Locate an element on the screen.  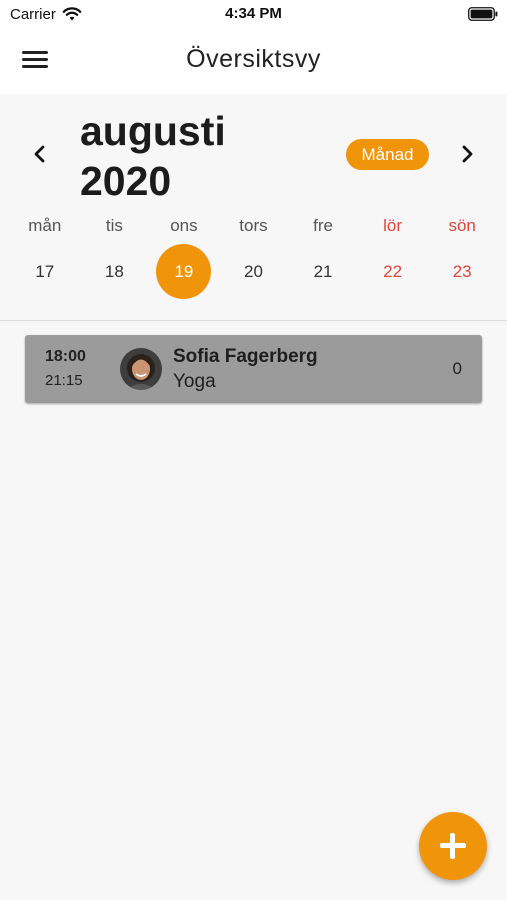
date-cell: 20 is located at coordinates (254, 272).